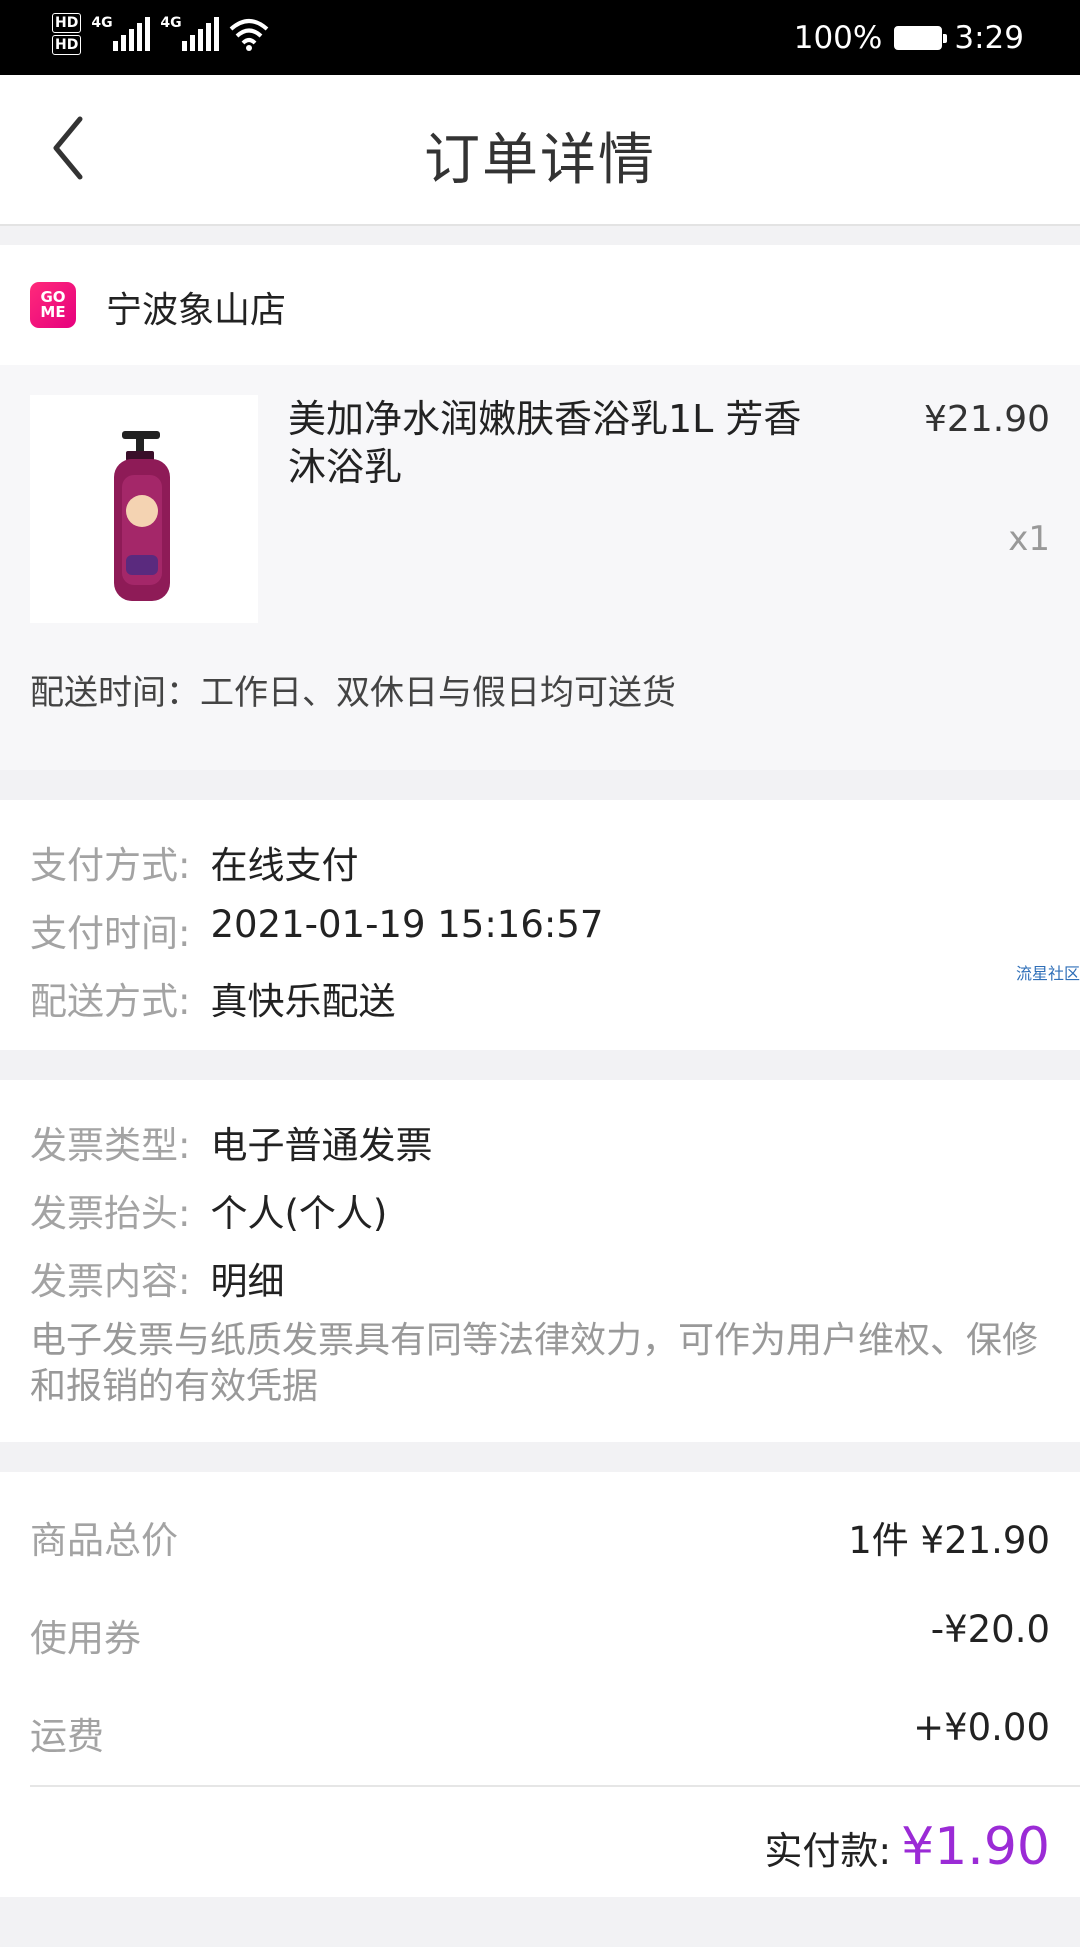 This screenshot has width=1080, height=1947. Describe the element at coordinates (110, 1213) in the screenshot. I see `invoice-title-label: 发票抬头:` at that location.